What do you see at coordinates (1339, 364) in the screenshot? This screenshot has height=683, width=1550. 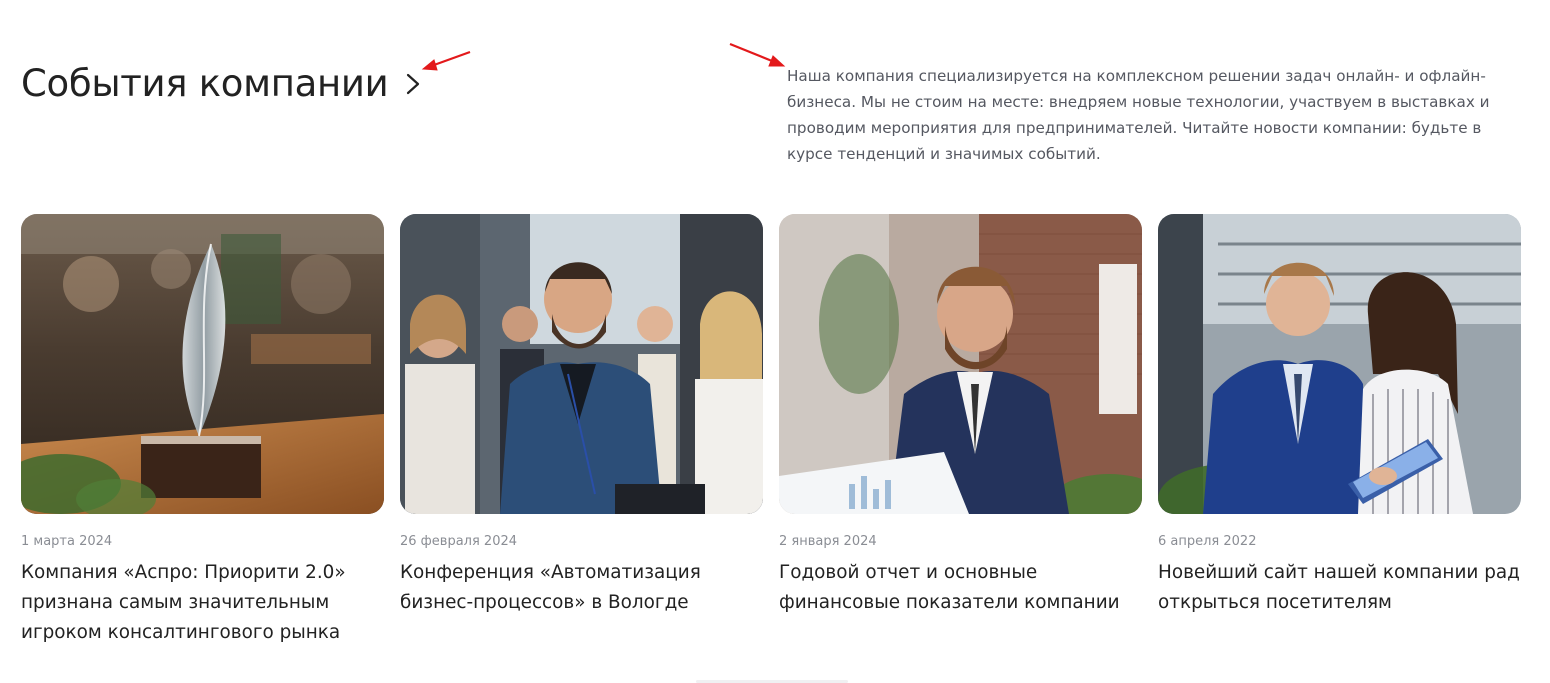 I see `colleagues-tablet-photo` at bounding box center [1339, 364].